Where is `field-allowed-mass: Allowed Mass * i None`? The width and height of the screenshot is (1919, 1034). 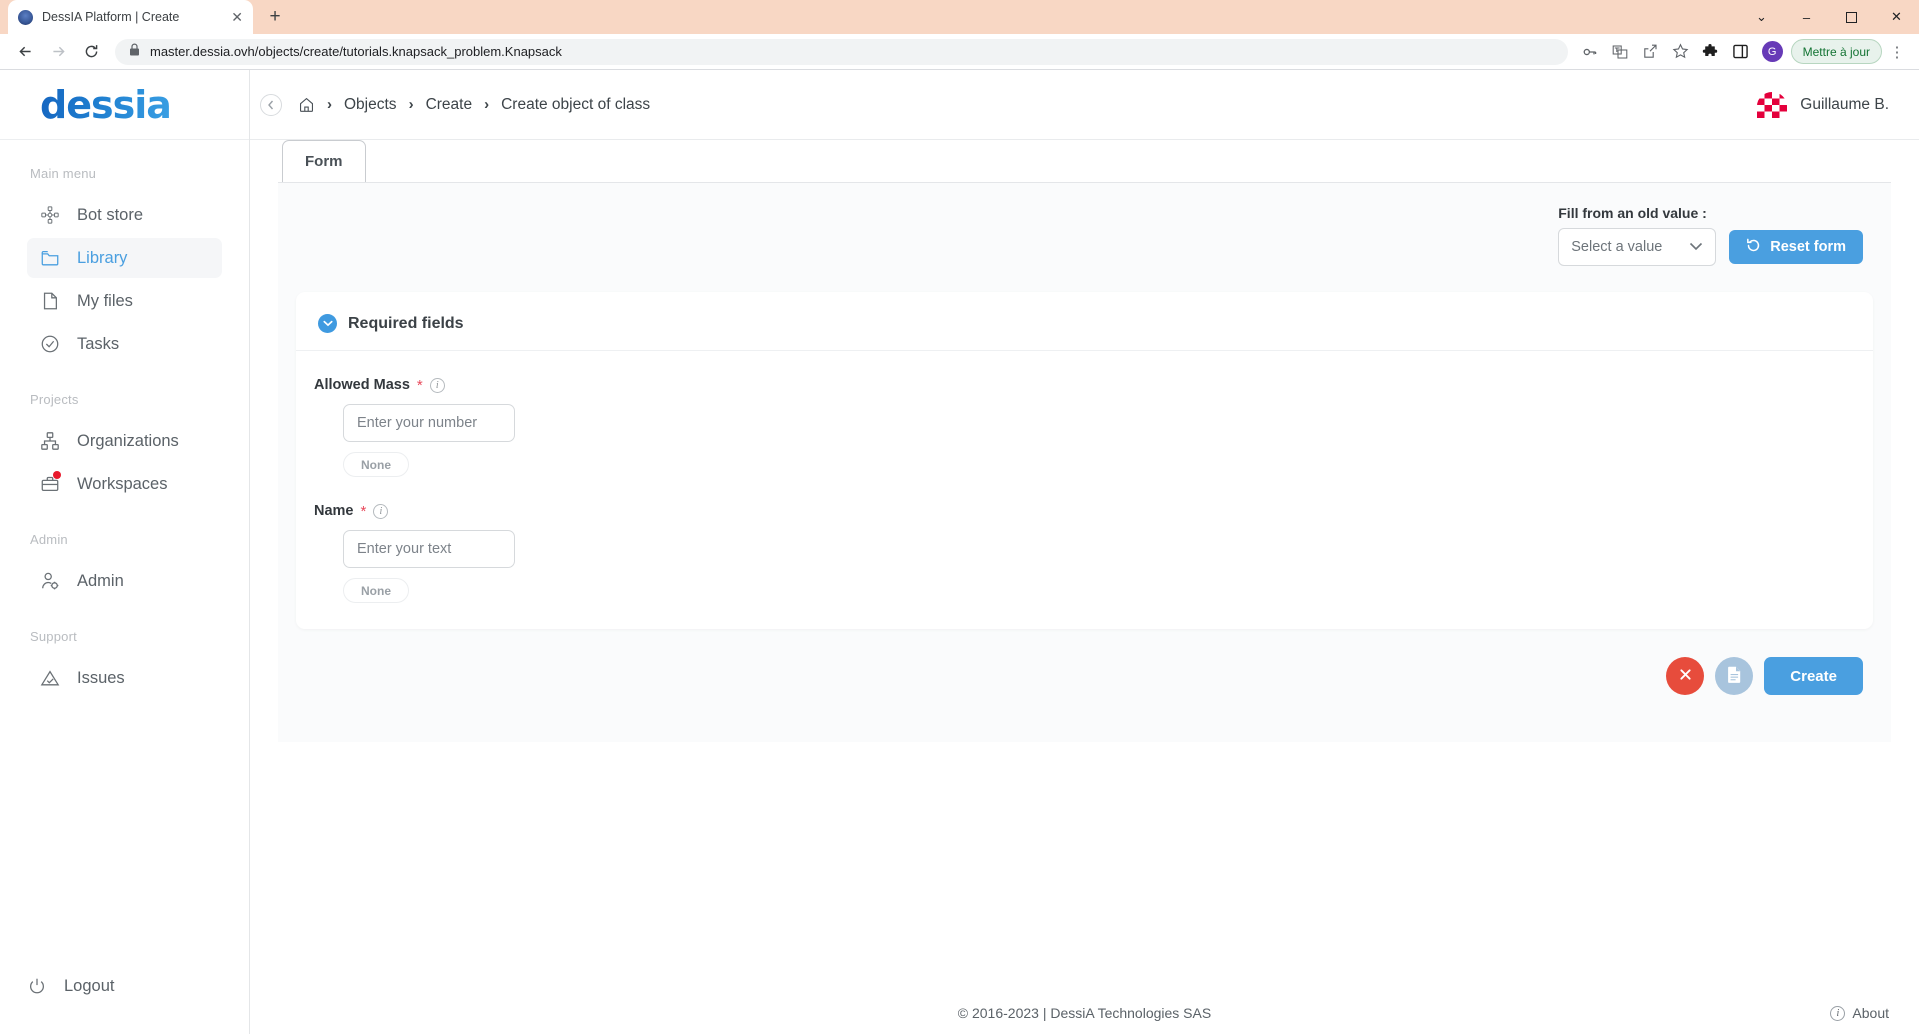
field-allowed-mass: Allowed Mass * i None is located at coordinates (1084, 414).